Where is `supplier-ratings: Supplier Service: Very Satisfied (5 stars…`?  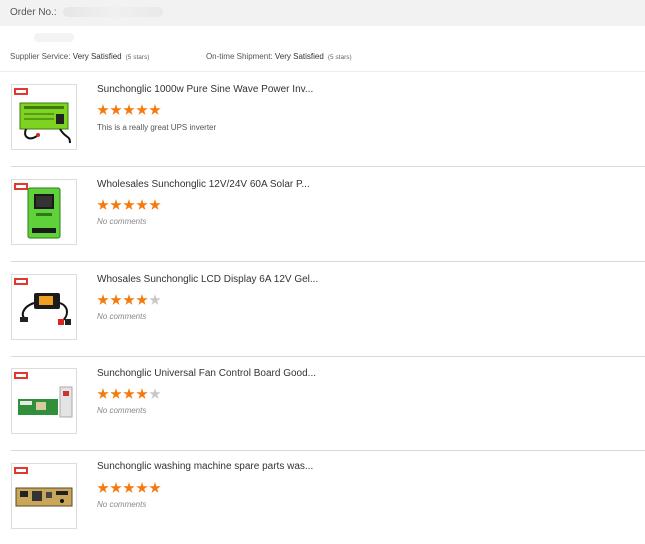 supplier-ratings: Supplier Service: Very Satisfied (5 stars… is located at coordinates (181, 56).